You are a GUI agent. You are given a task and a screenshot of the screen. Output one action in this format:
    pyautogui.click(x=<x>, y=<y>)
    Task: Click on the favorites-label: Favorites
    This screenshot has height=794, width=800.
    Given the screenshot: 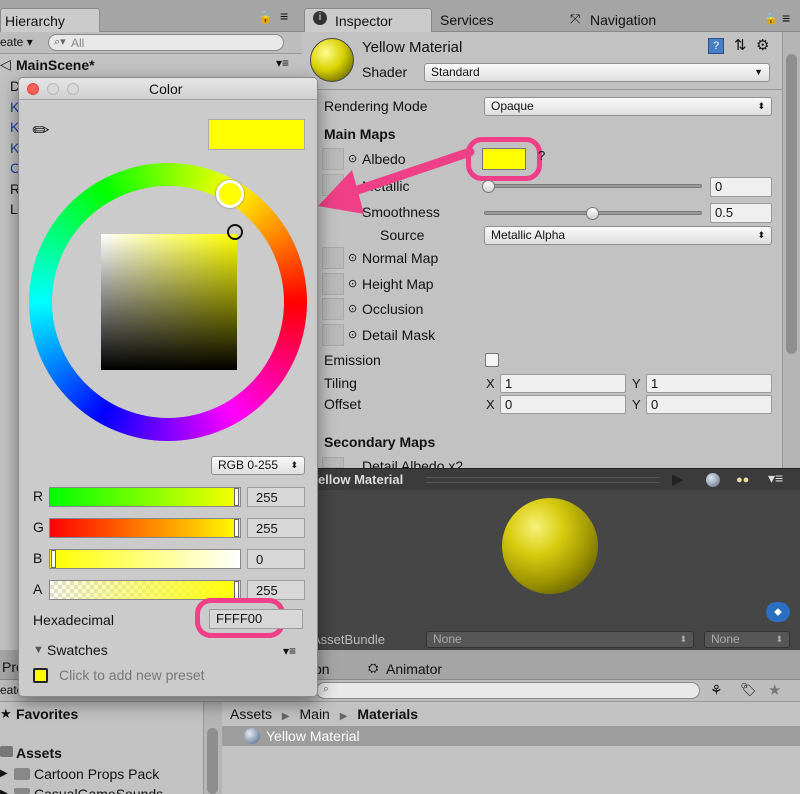 What is the action you would take?
    pyautogui.click(x=47, y=714)
    